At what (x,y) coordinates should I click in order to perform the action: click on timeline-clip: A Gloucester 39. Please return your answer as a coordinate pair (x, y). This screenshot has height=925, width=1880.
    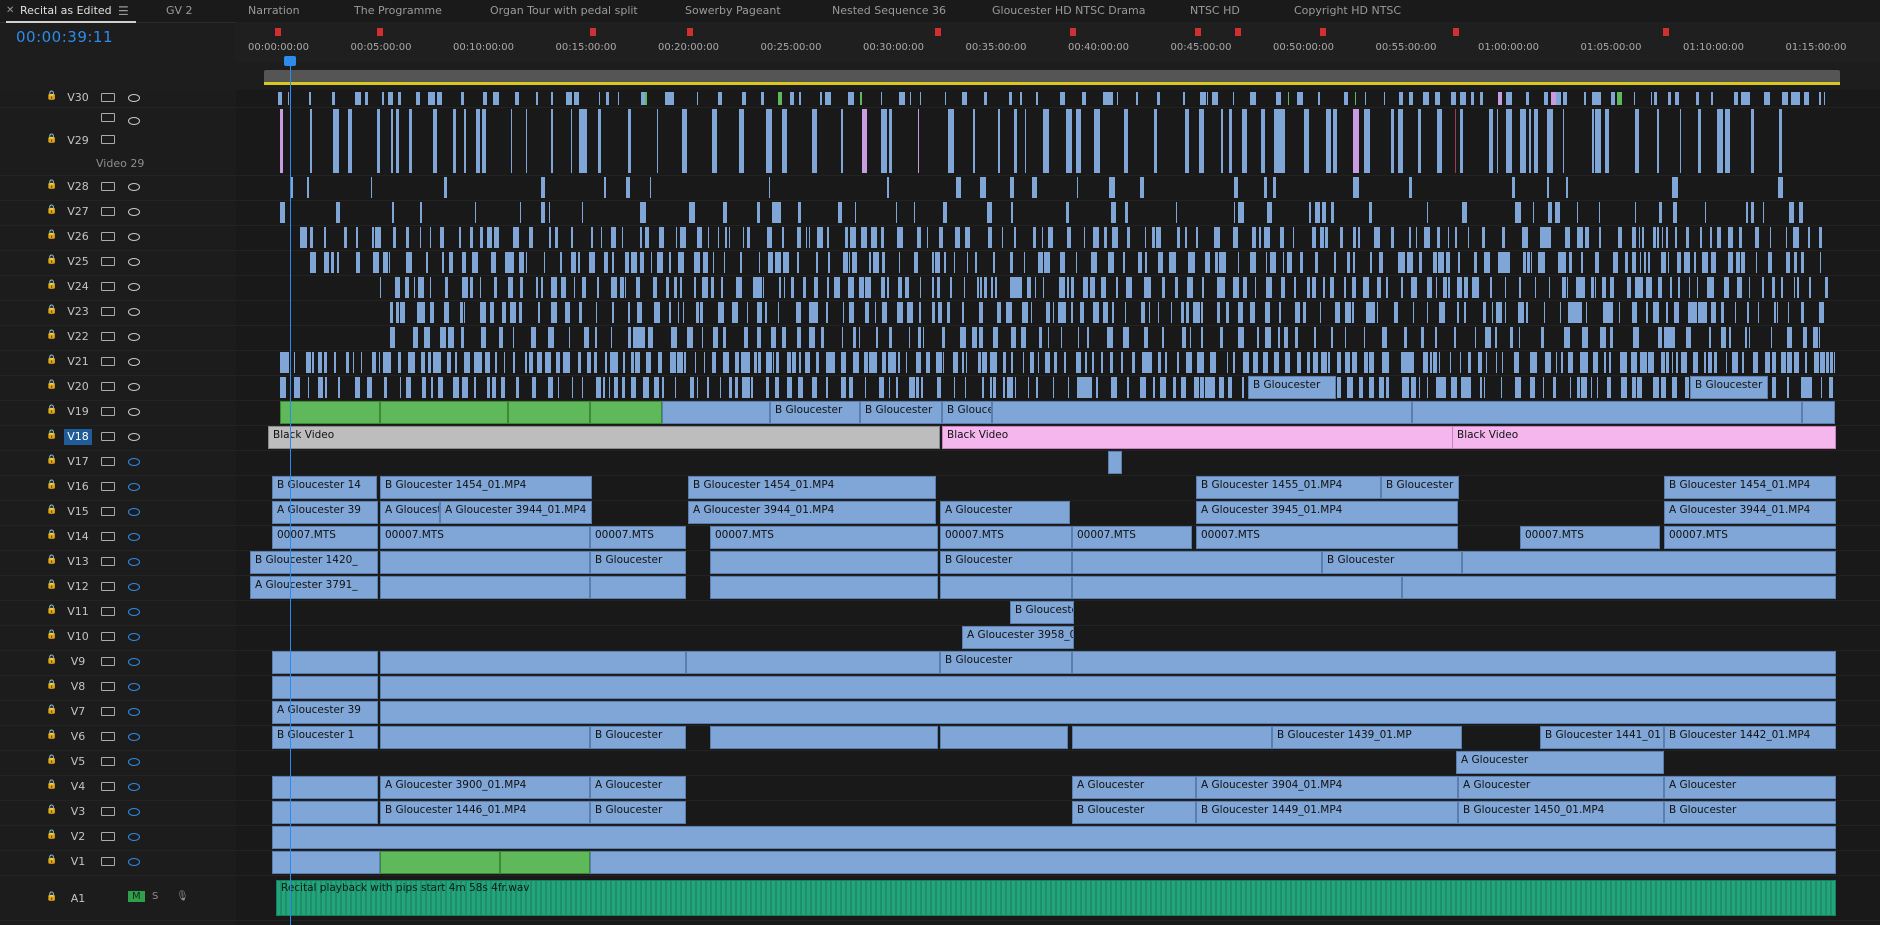
    Looking at the image, I should click on (325, 712).